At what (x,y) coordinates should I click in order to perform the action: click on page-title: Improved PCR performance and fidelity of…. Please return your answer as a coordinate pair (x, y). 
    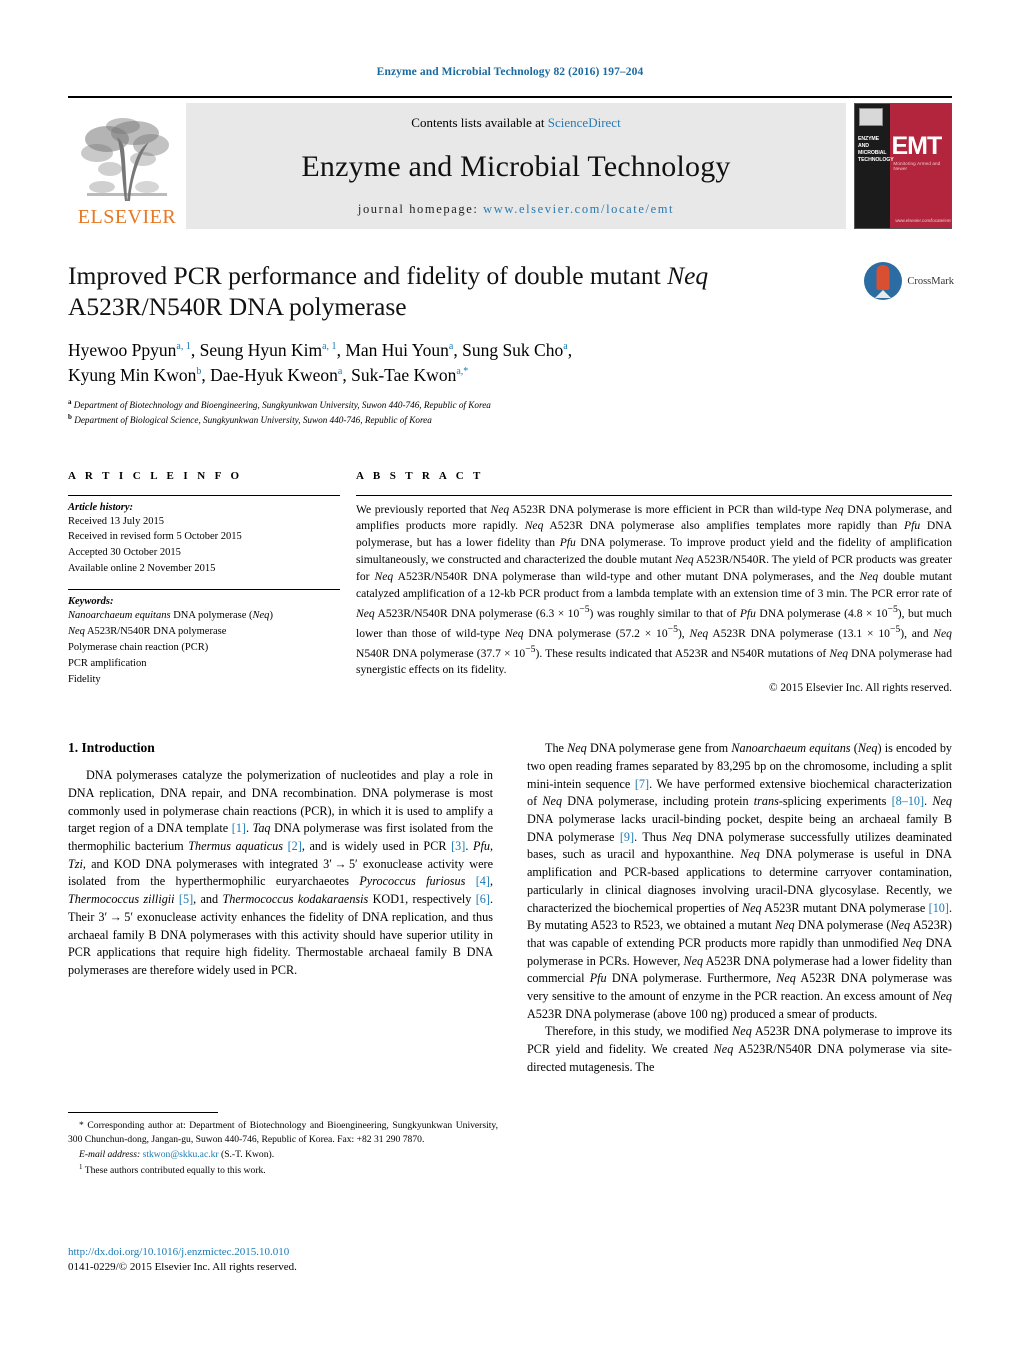
    Looking at the image, I should click on (448, 291).